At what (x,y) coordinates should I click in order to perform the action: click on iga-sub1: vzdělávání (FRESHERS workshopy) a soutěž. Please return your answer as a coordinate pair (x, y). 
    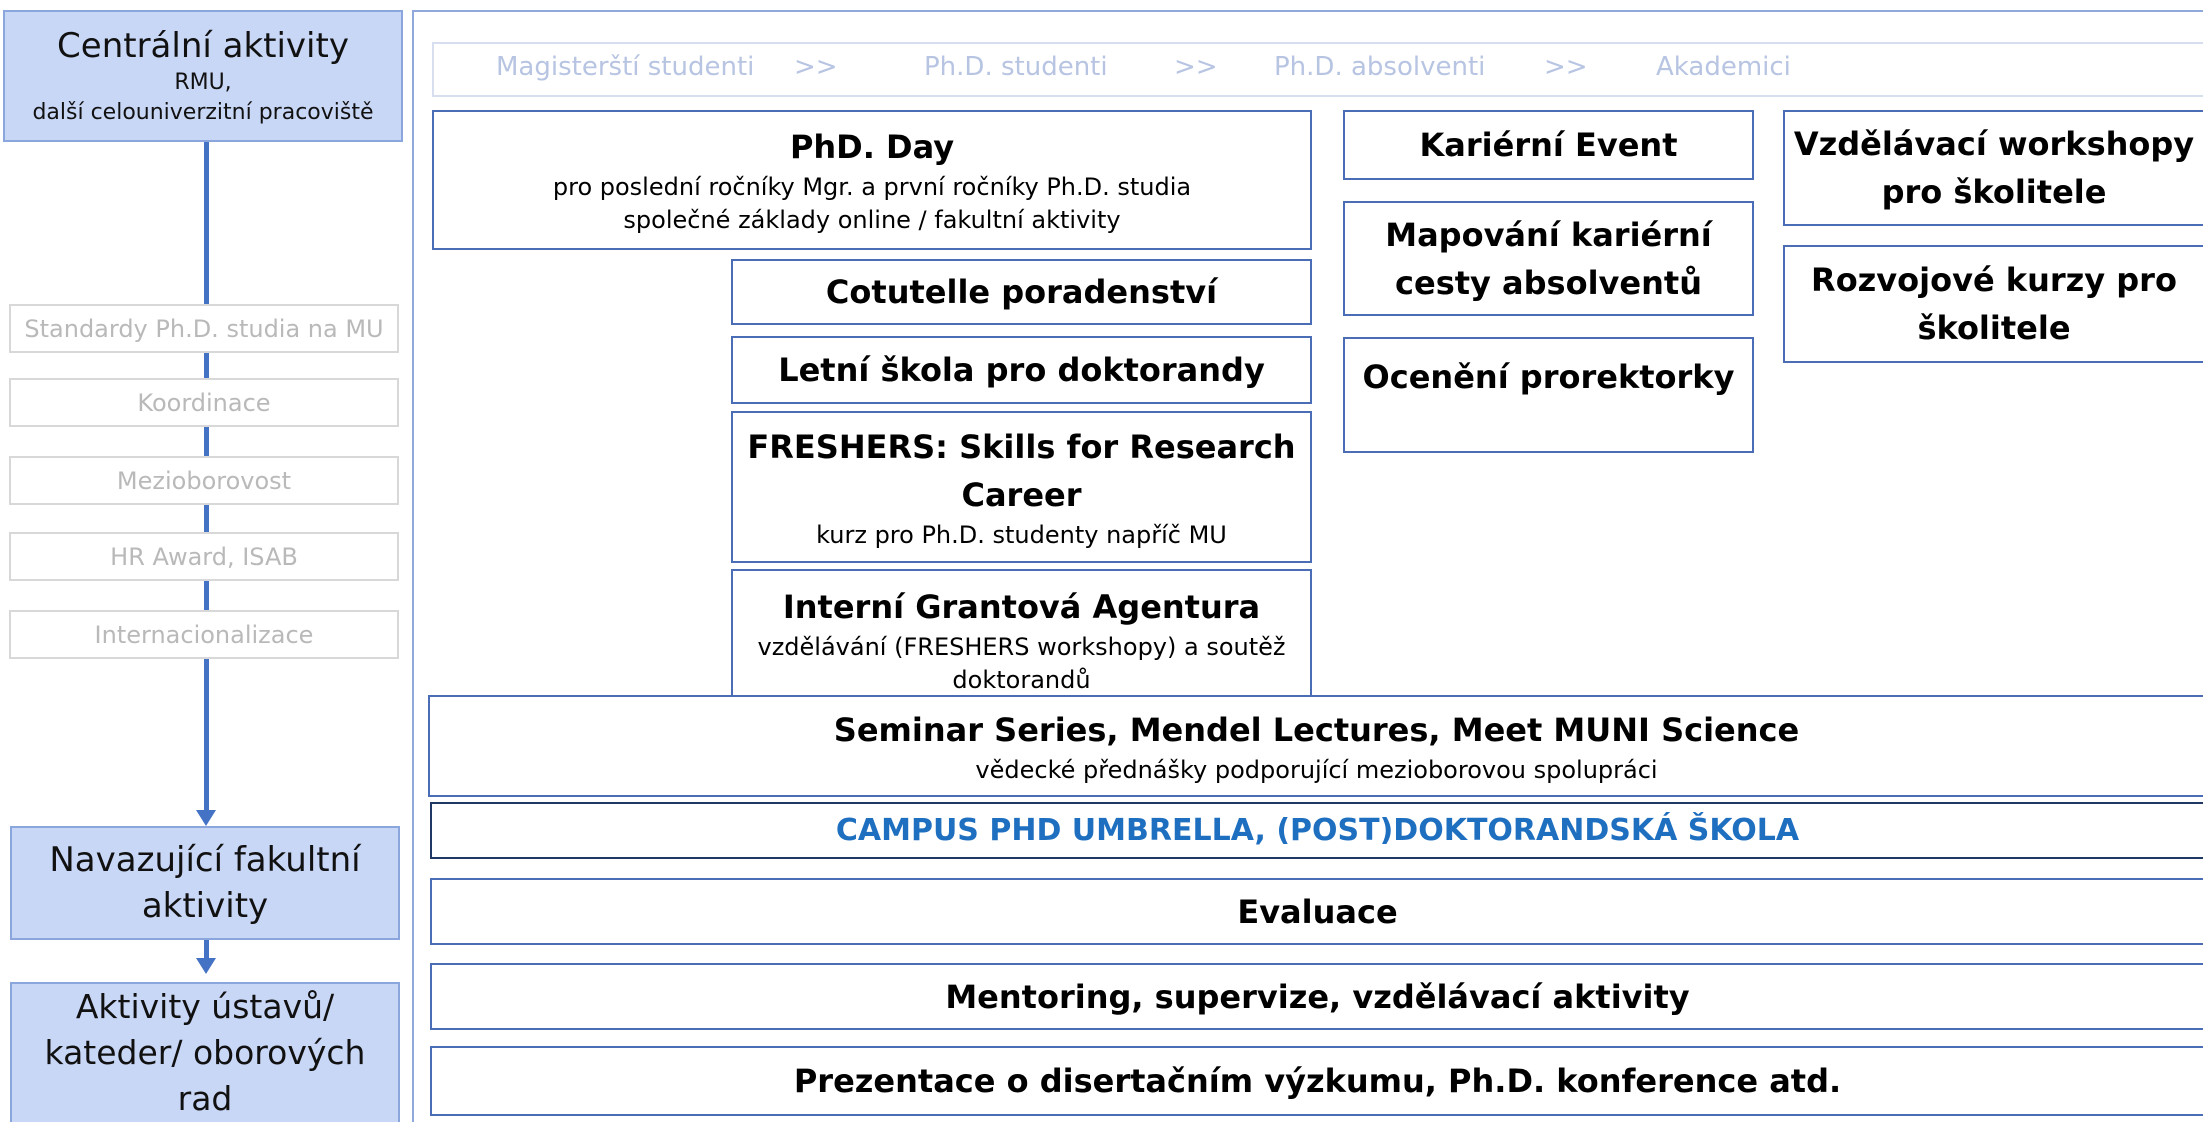
    Looking at the image, I should click on (1021, 647).